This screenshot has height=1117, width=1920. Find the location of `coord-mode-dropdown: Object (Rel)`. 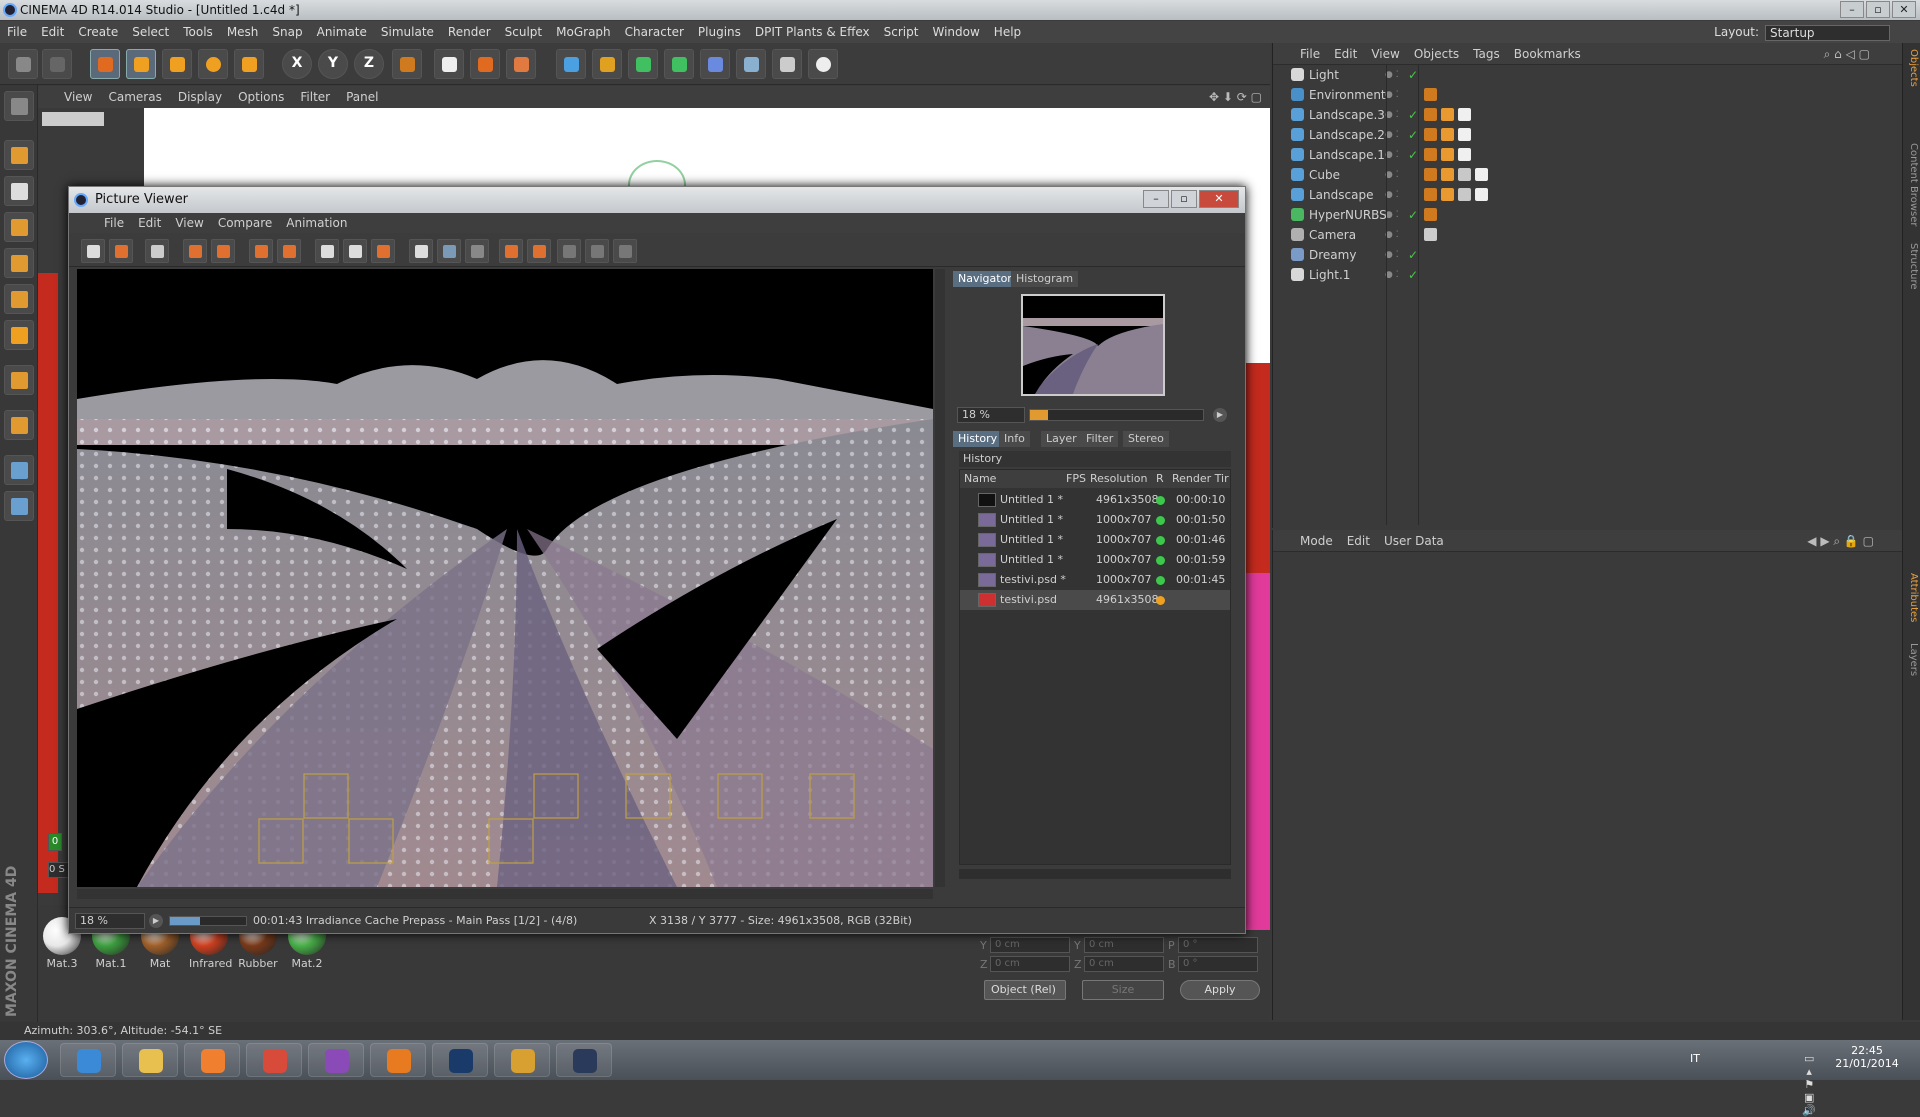

coord-mode-dropdown: Object (Rel) is located at coordinates (1025, 990).